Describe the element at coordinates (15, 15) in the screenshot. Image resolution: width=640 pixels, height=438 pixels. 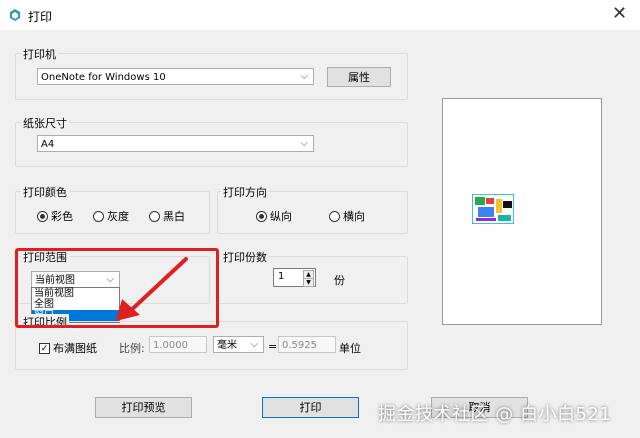
I see `app-logo-icon` at that location.